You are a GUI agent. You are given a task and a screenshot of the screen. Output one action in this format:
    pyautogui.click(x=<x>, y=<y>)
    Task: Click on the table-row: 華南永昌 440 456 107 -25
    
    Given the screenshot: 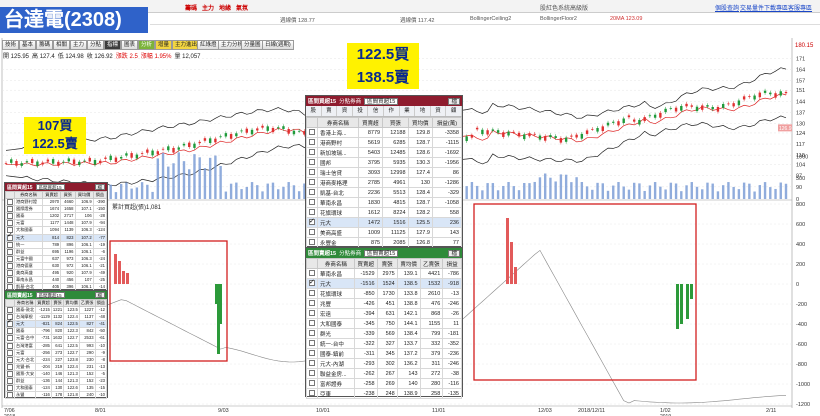 What is the action you would take?
    pyautogui.click(x=56, y=280)
    